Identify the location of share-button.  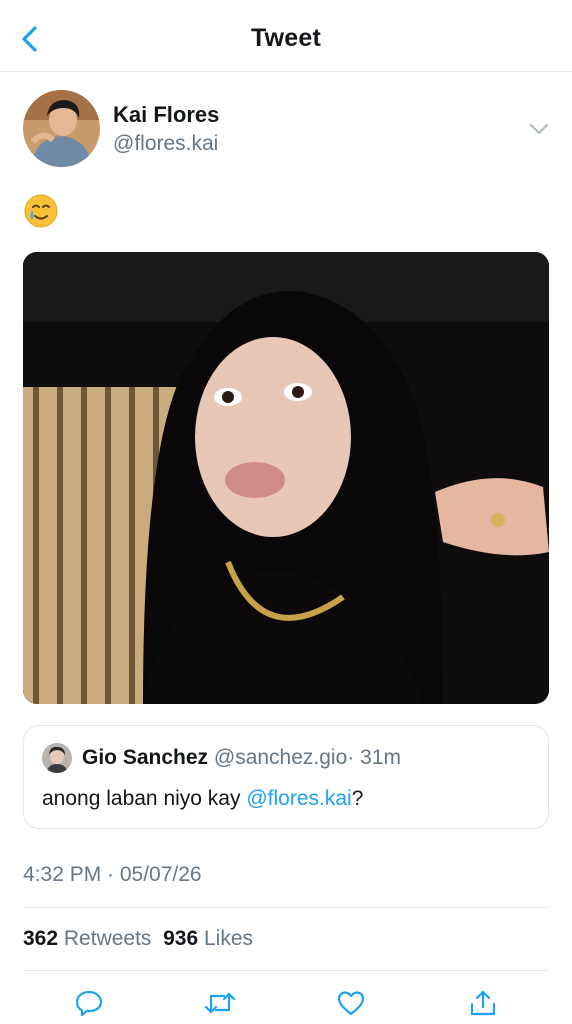
(483, 1003).